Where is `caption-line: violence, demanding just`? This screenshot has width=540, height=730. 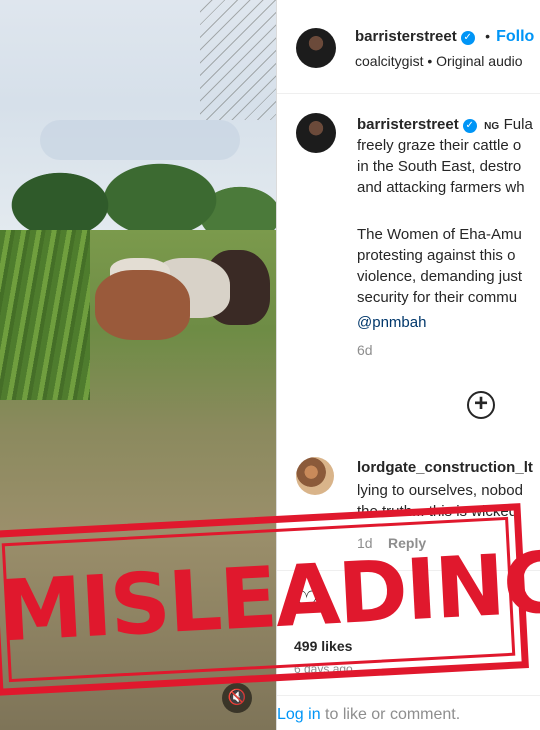 caption-line: violence, demanding just is located at coordinates (440, 276).